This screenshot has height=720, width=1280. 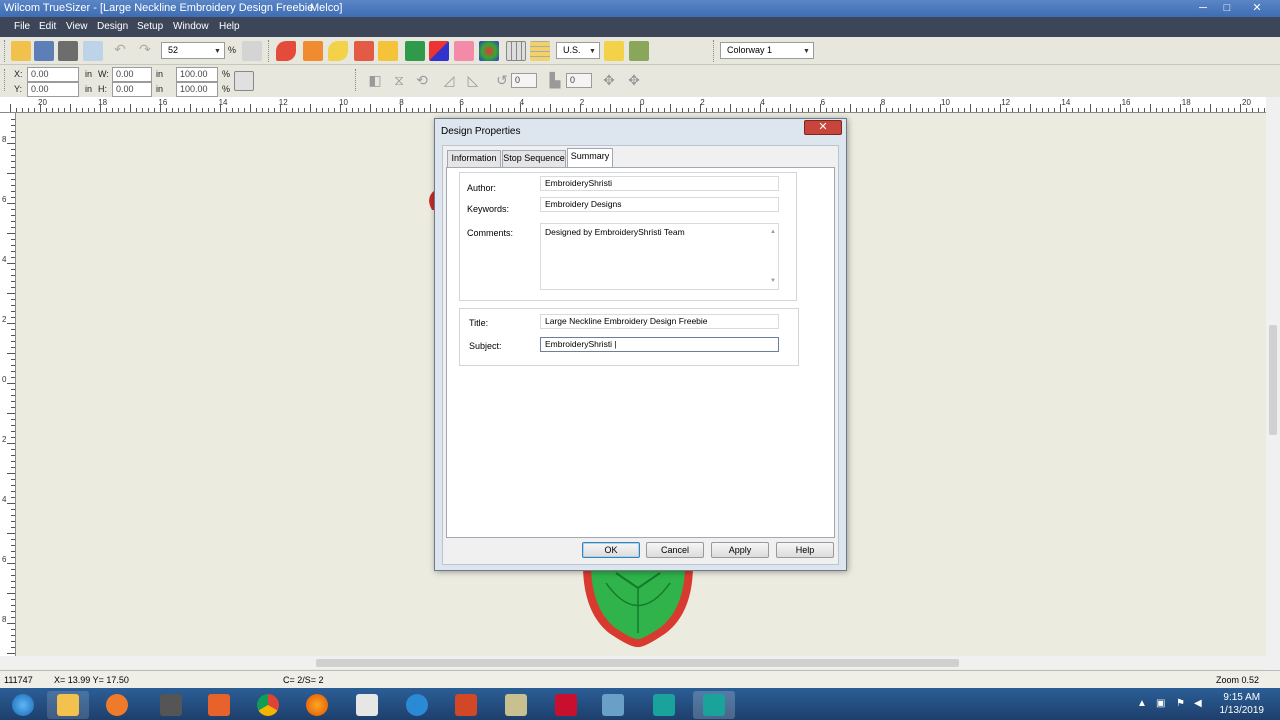 What do you see at coordinates (8, 385) in the screenshot?
I see `vertical-ruler: 8 6 4 2 0 2 4 6 8` at bounding box center [8, 385].